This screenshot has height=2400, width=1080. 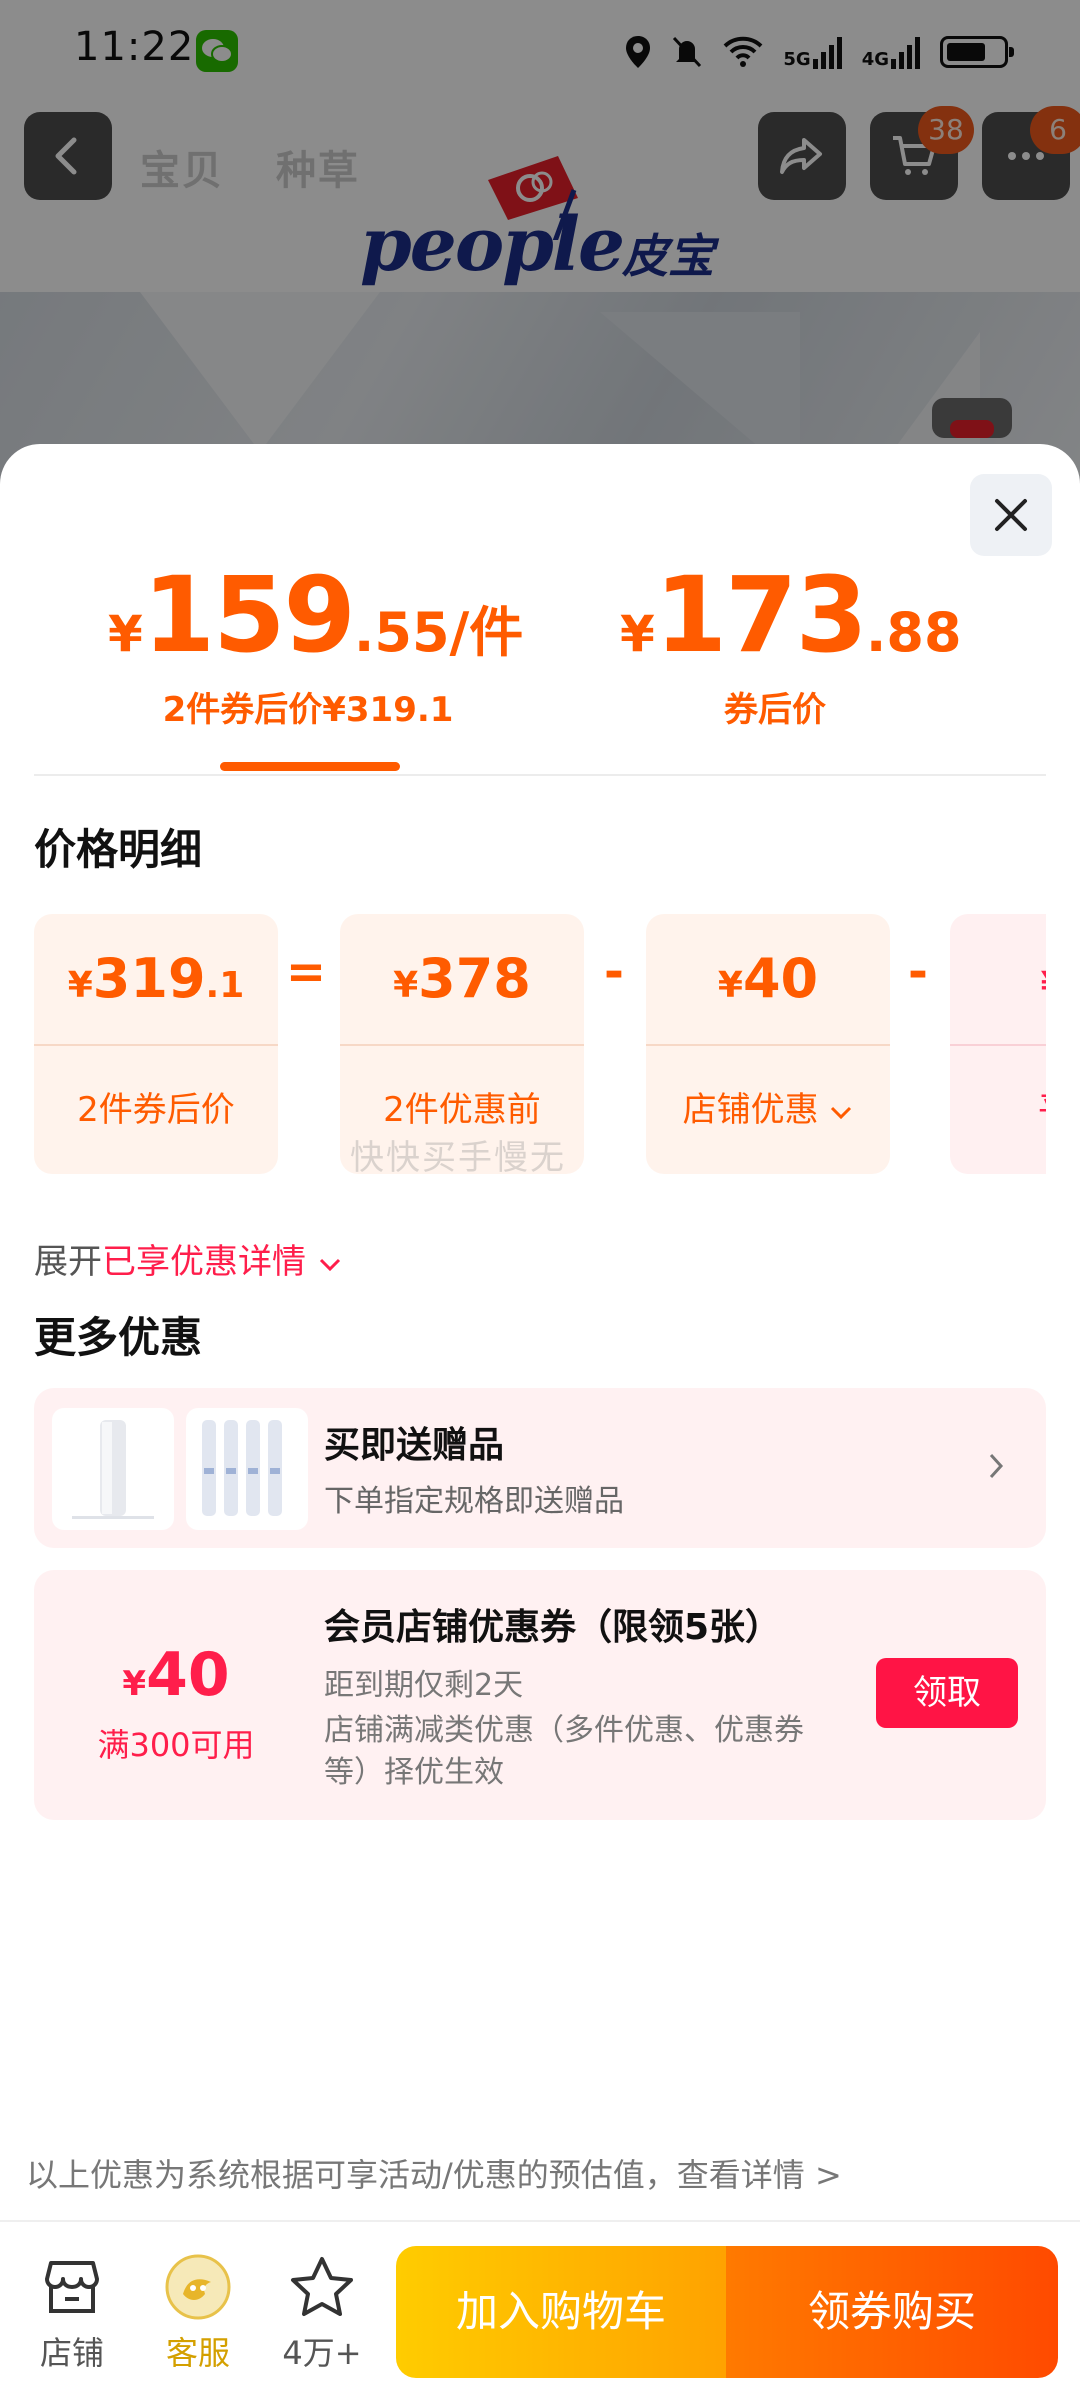 I want to click on star-icon, so click(x=322, y=2286).